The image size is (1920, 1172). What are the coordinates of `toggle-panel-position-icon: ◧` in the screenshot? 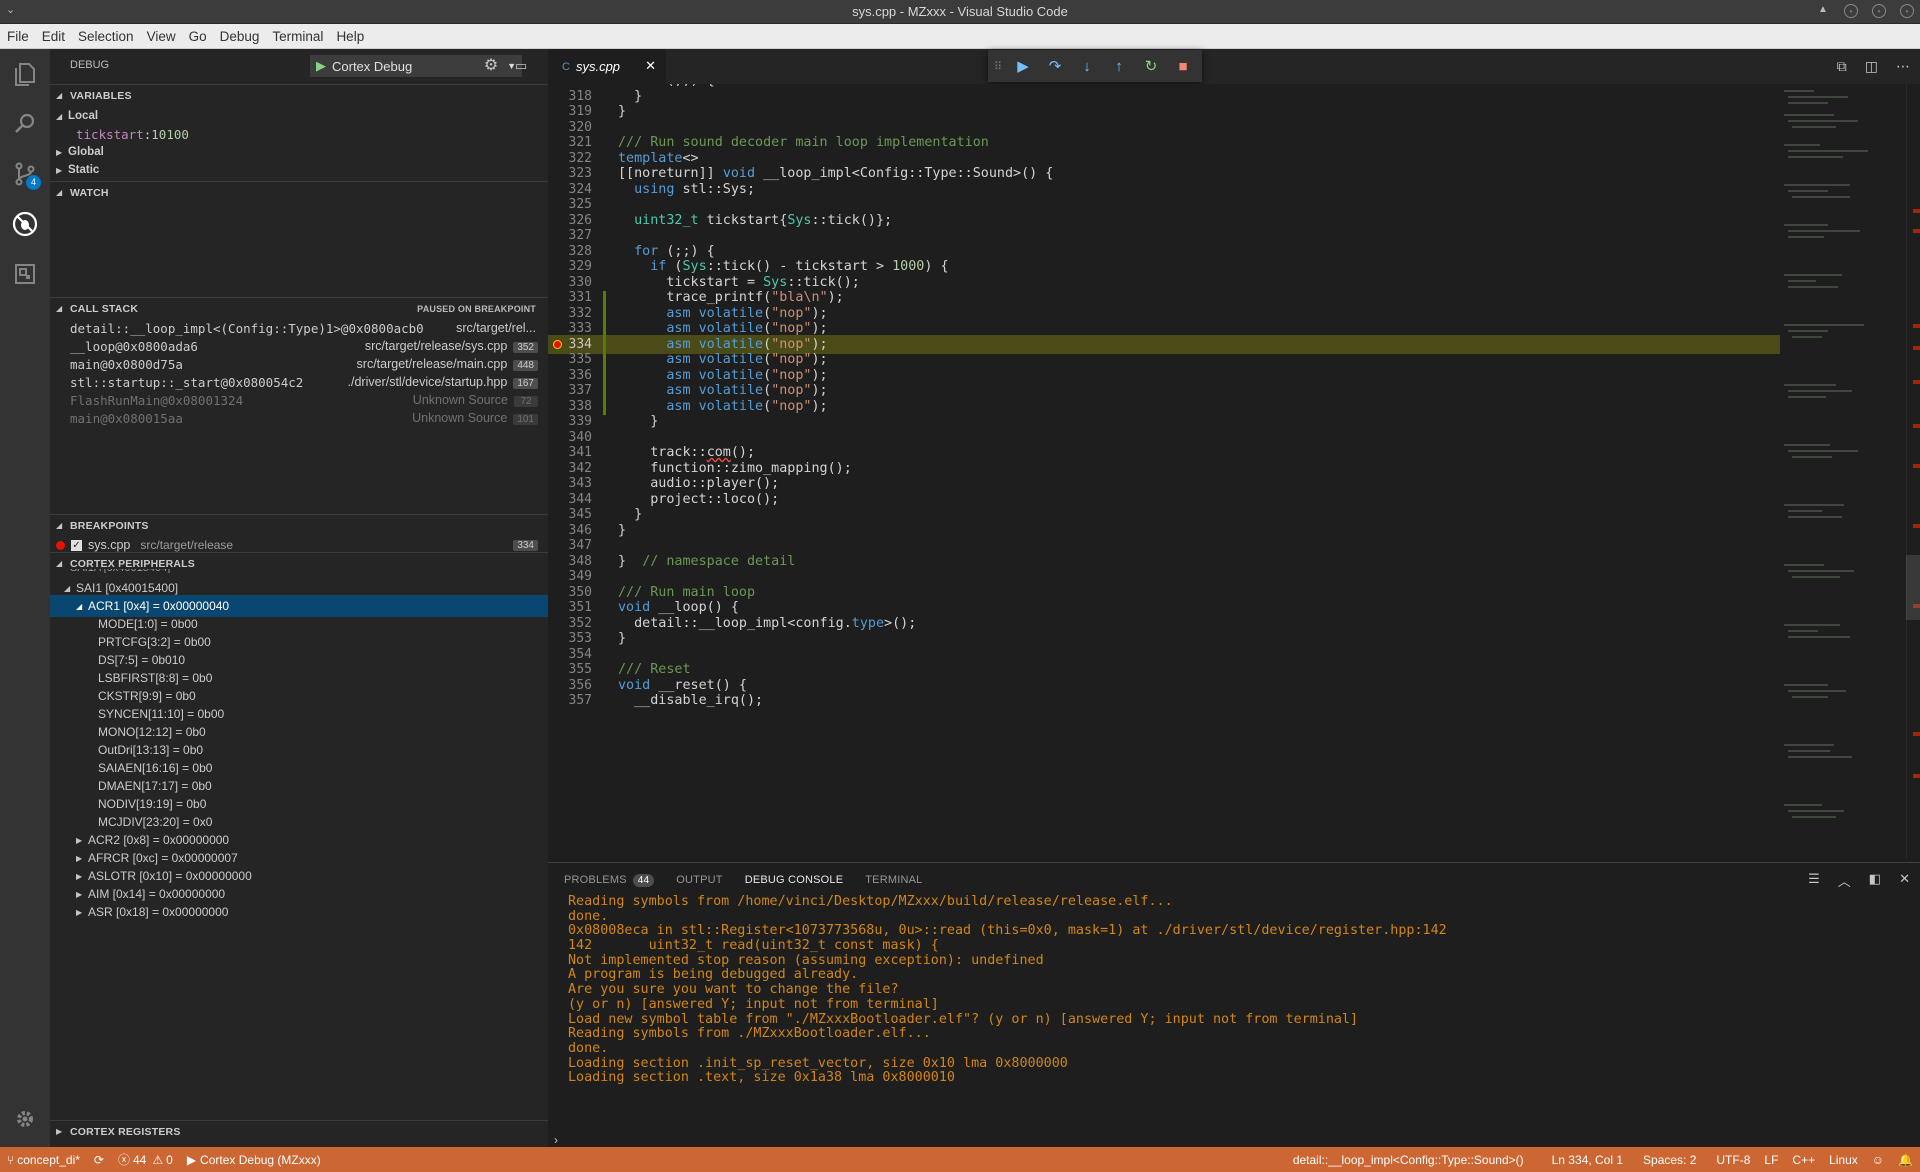 It's located at (1875, 880).